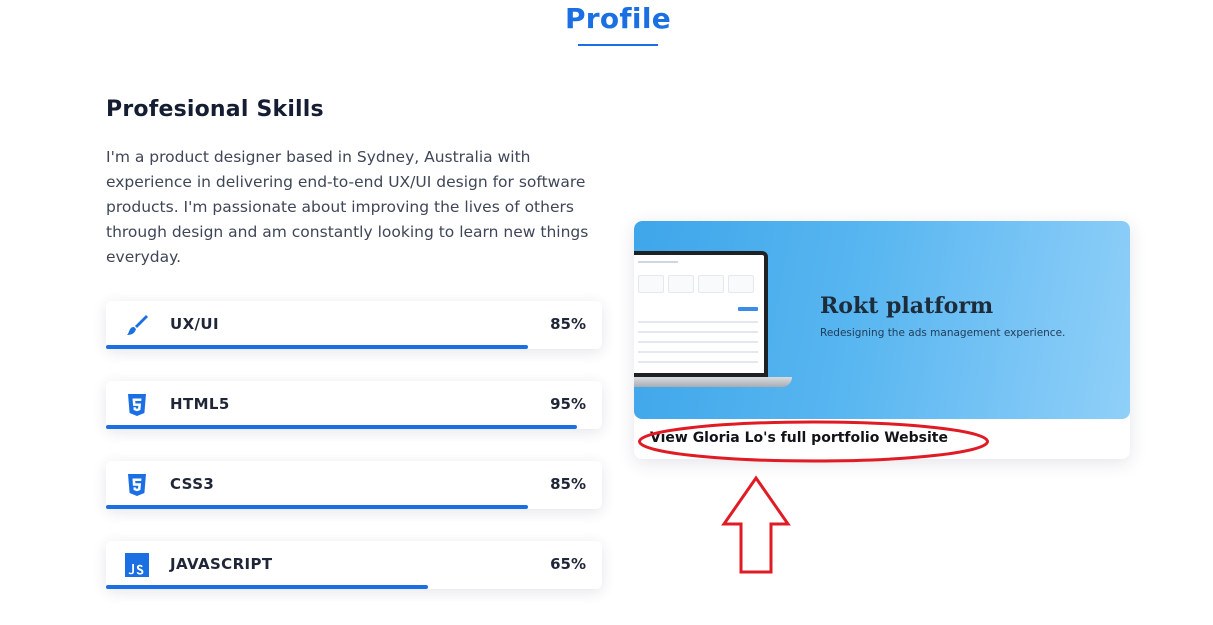 Image resolution: width=1213 pixels, height=625 pixels. Describe the element at coordinates (354, 485) in the screenshot. I see `skill-card-css3: CSS3 85%` at that location.